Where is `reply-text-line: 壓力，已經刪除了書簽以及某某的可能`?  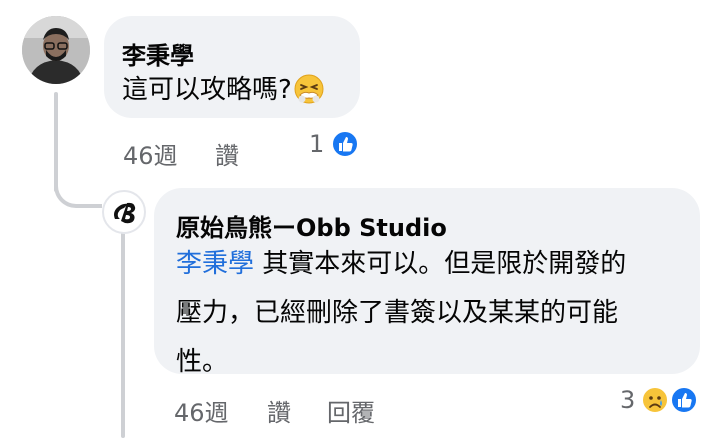 reply-text-line: 壓力，已經刪除了書簽以及某某的可能 is located at coordinates (397, 313).